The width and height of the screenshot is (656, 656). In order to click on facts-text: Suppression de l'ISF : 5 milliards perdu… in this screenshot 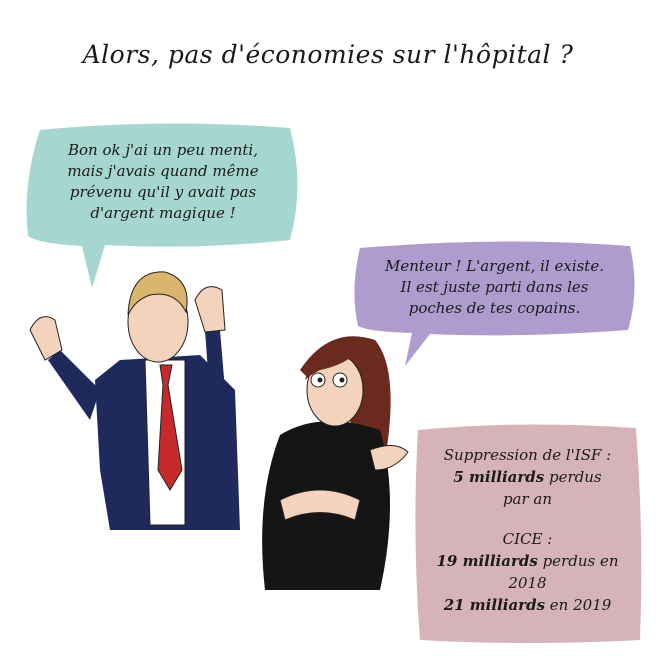, I will do `click(527, 530)`.